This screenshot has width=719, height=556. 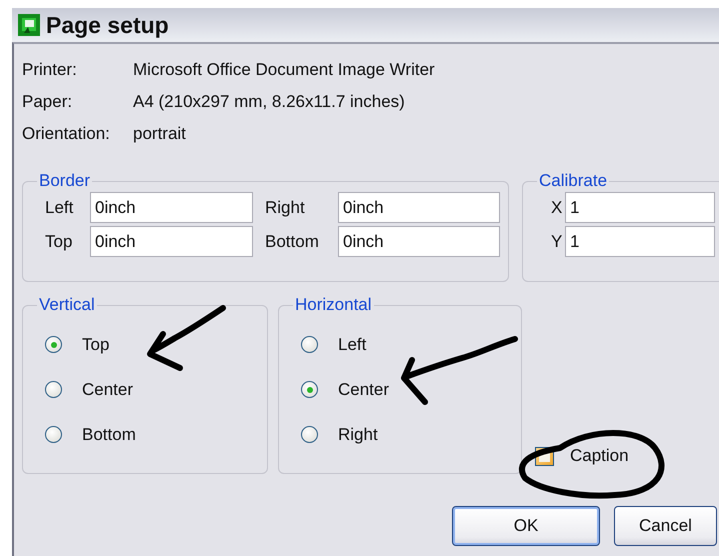 What do you see at coordinates (29, 25) in the screenshot?
I see `app-icon` at bounding box center [29, 25].